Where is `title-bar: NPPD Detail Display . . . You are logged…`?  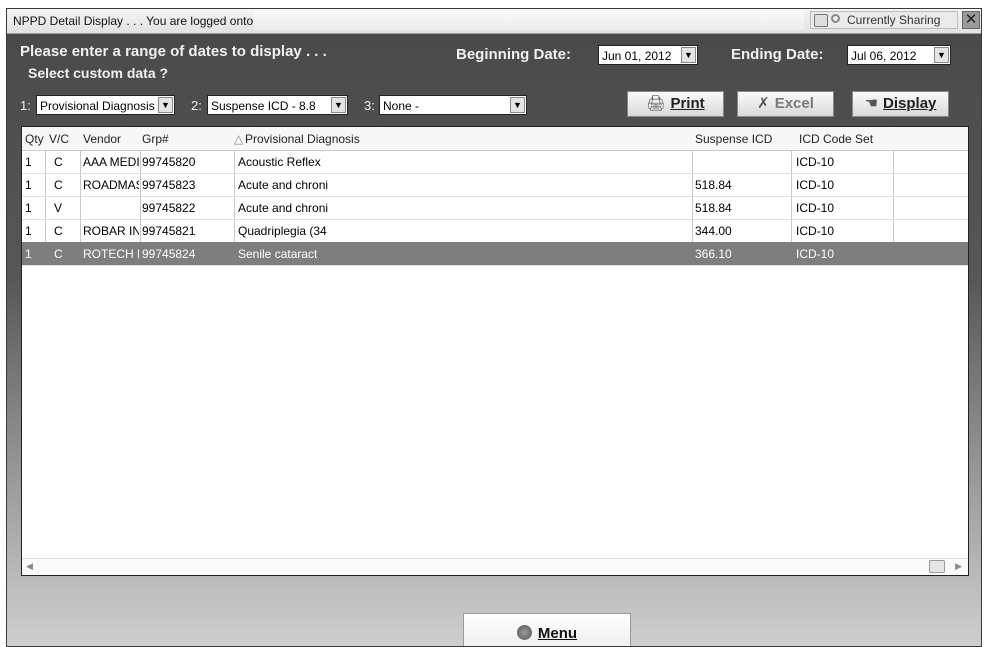
title-bar: NPPD Detail Display . . . You are logged… is located at coordinates (494, 21).